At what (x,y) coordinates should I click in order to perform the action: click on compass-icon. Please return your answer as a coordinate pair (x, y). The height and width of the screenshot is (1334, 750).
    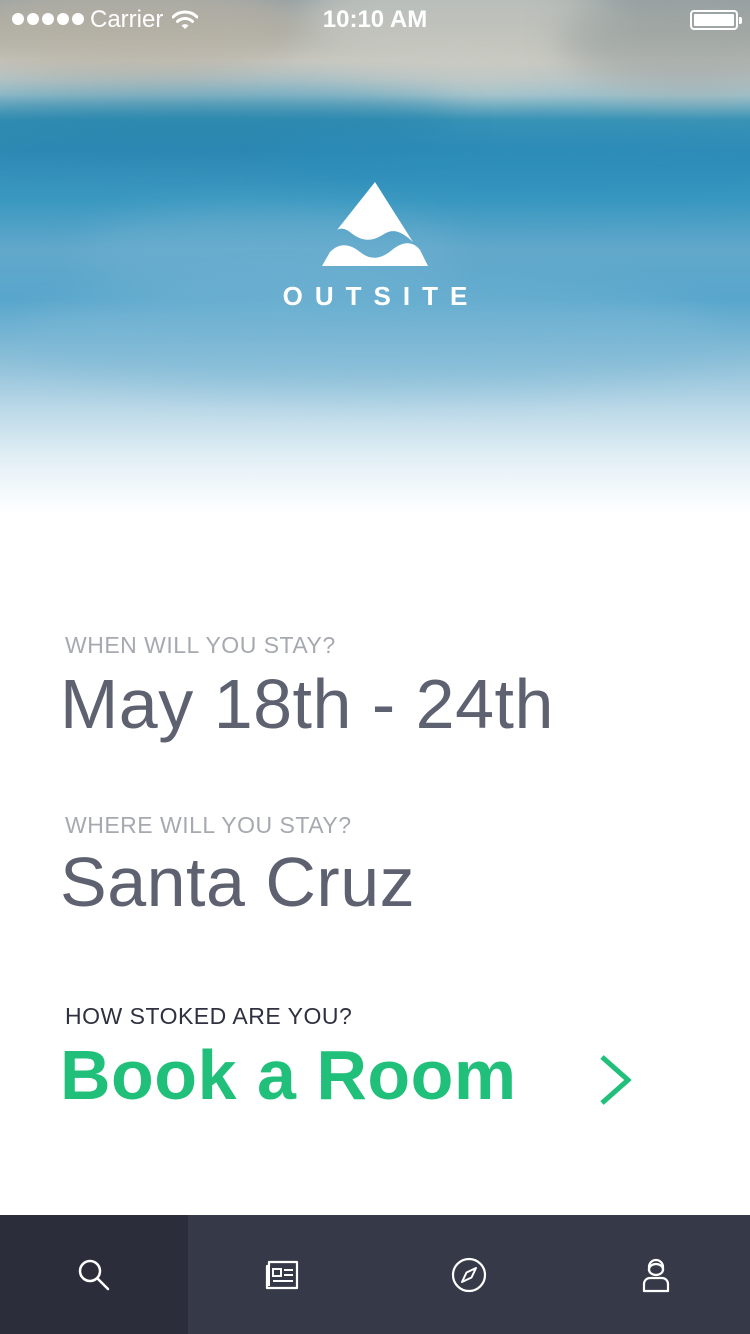
    Looking at the image, I should click on (468, 1274).